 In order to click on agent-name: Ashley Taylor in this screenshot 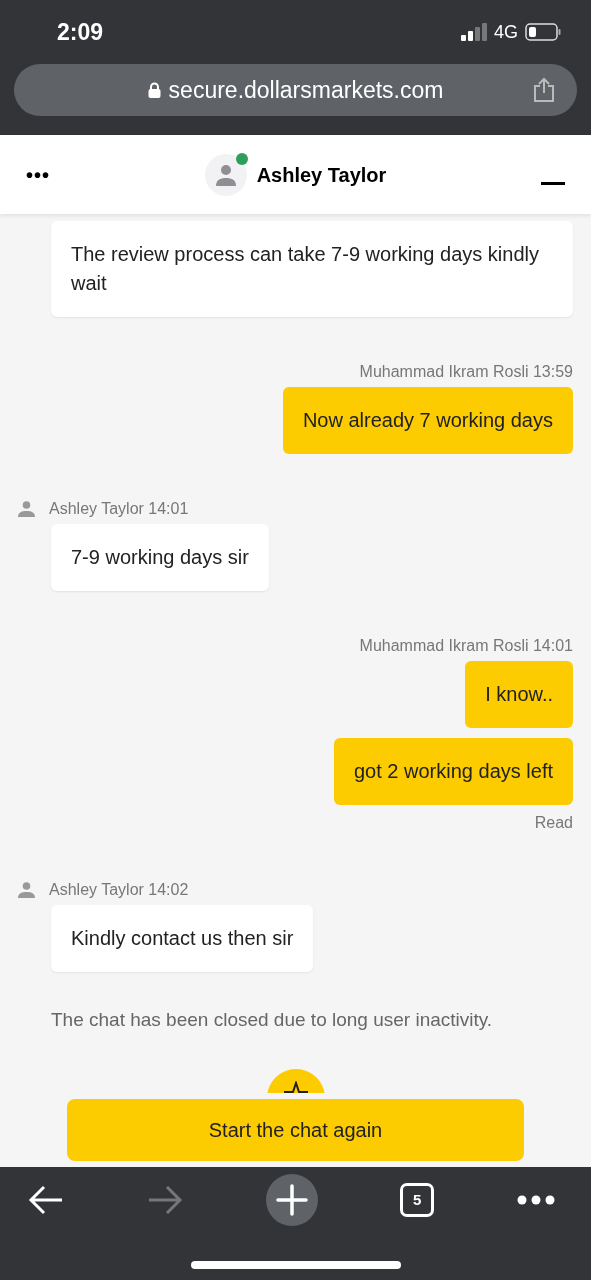, I will do `click(321, 175)`.